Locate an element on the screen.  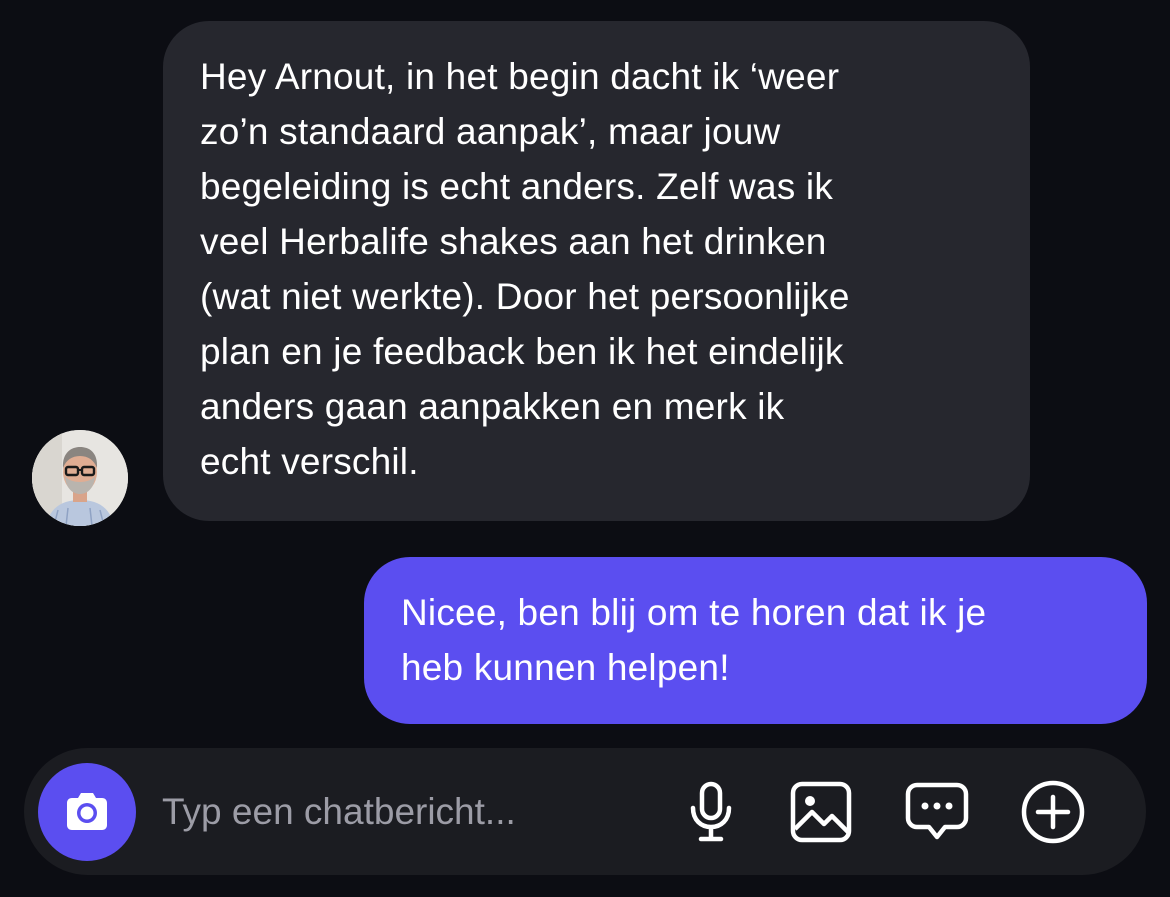
image-icon is located at coordinates (821, 812).